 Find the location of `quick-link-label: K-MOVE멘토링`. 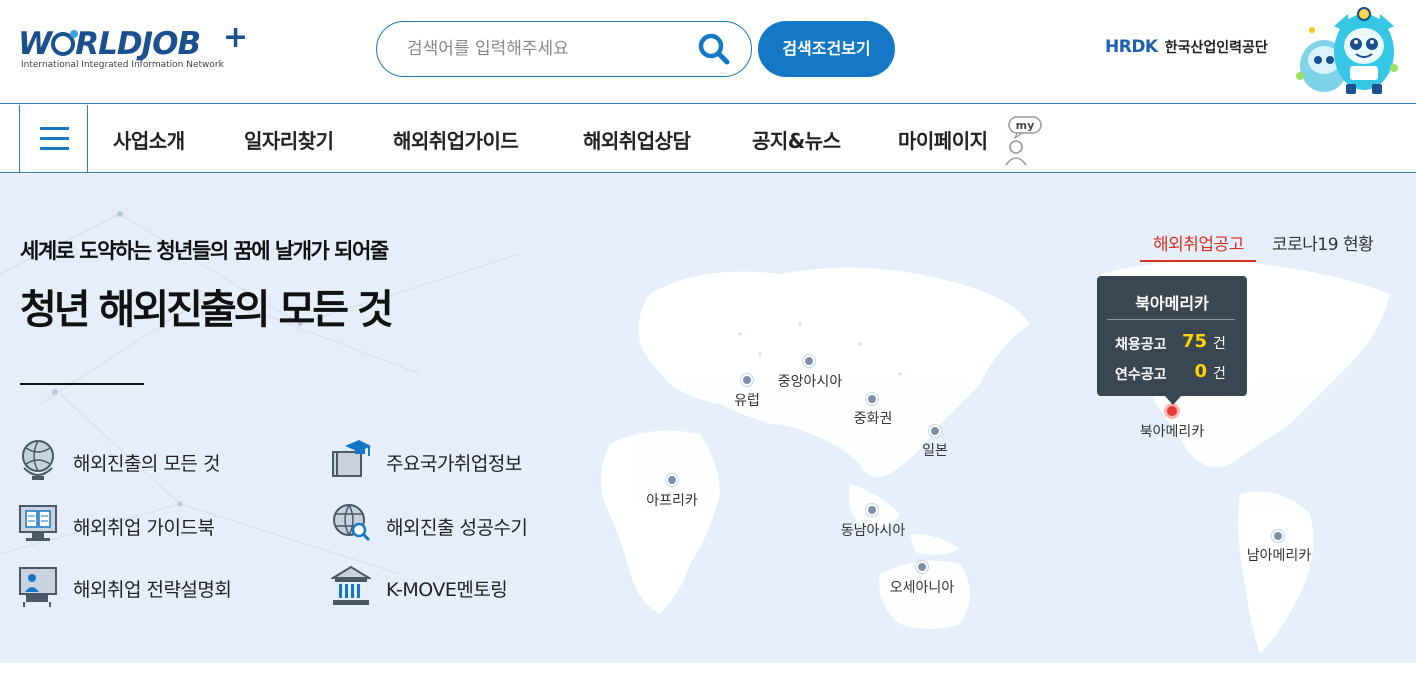

quick-link-label: K-MOVE멘토링 is located at coordinates (447, 590).